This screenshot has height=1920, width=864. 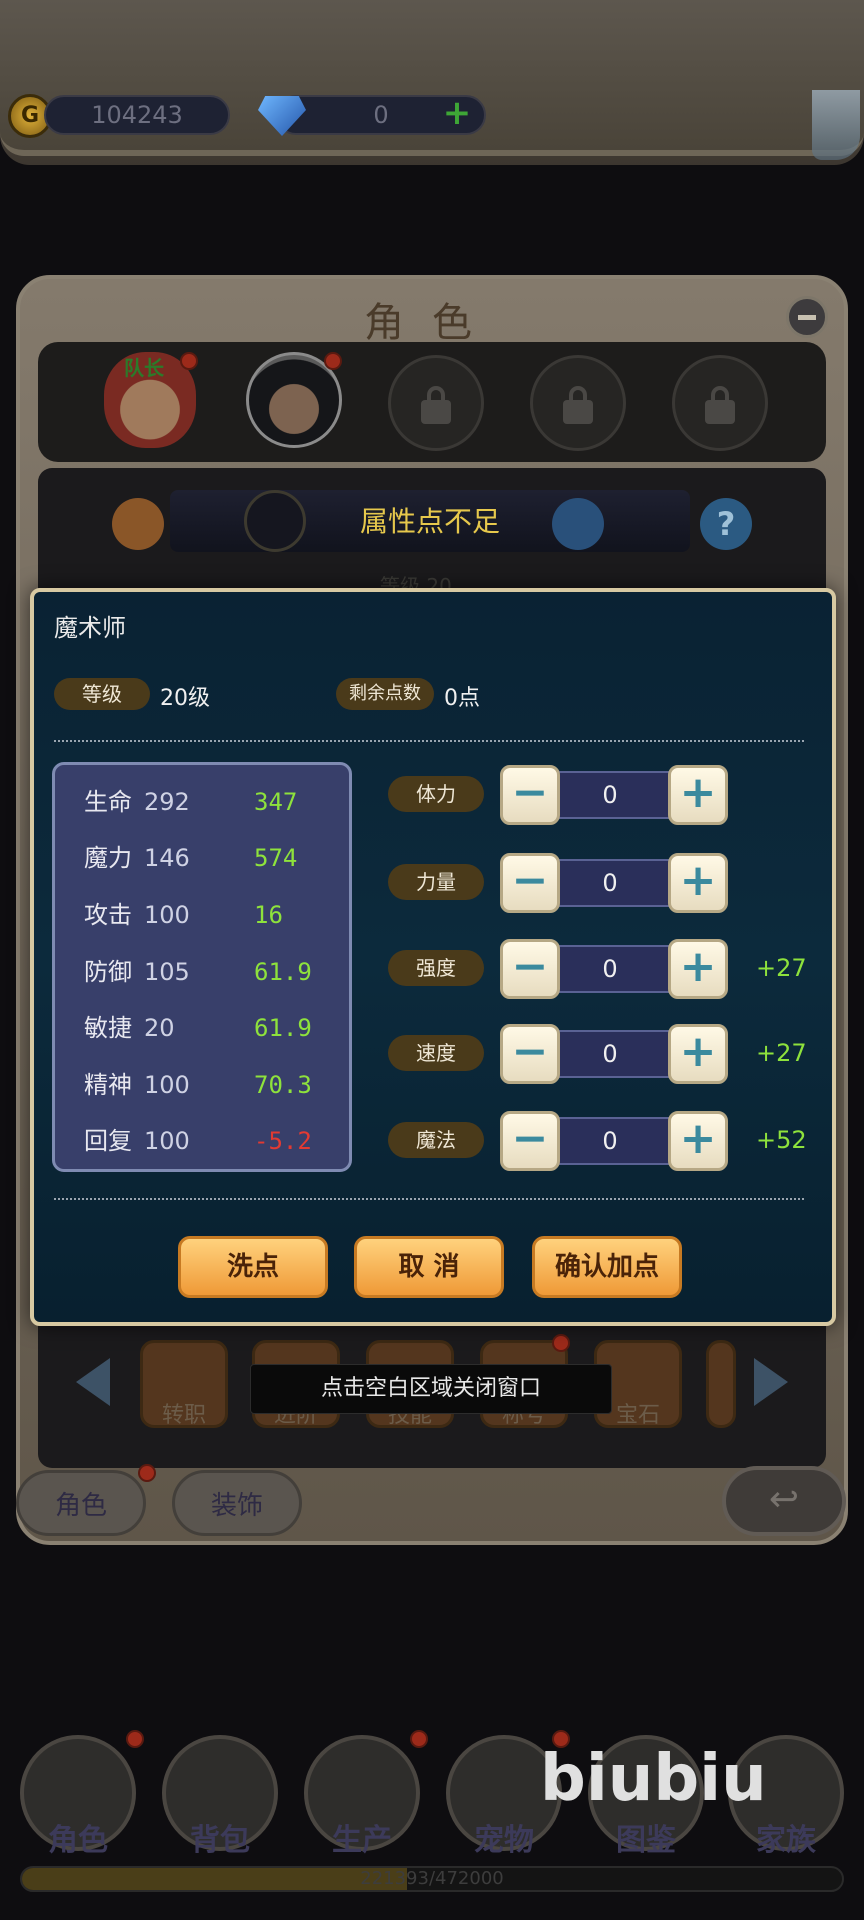 I want to click on attr-label-strength: 力量, so click(x=436, y=882).